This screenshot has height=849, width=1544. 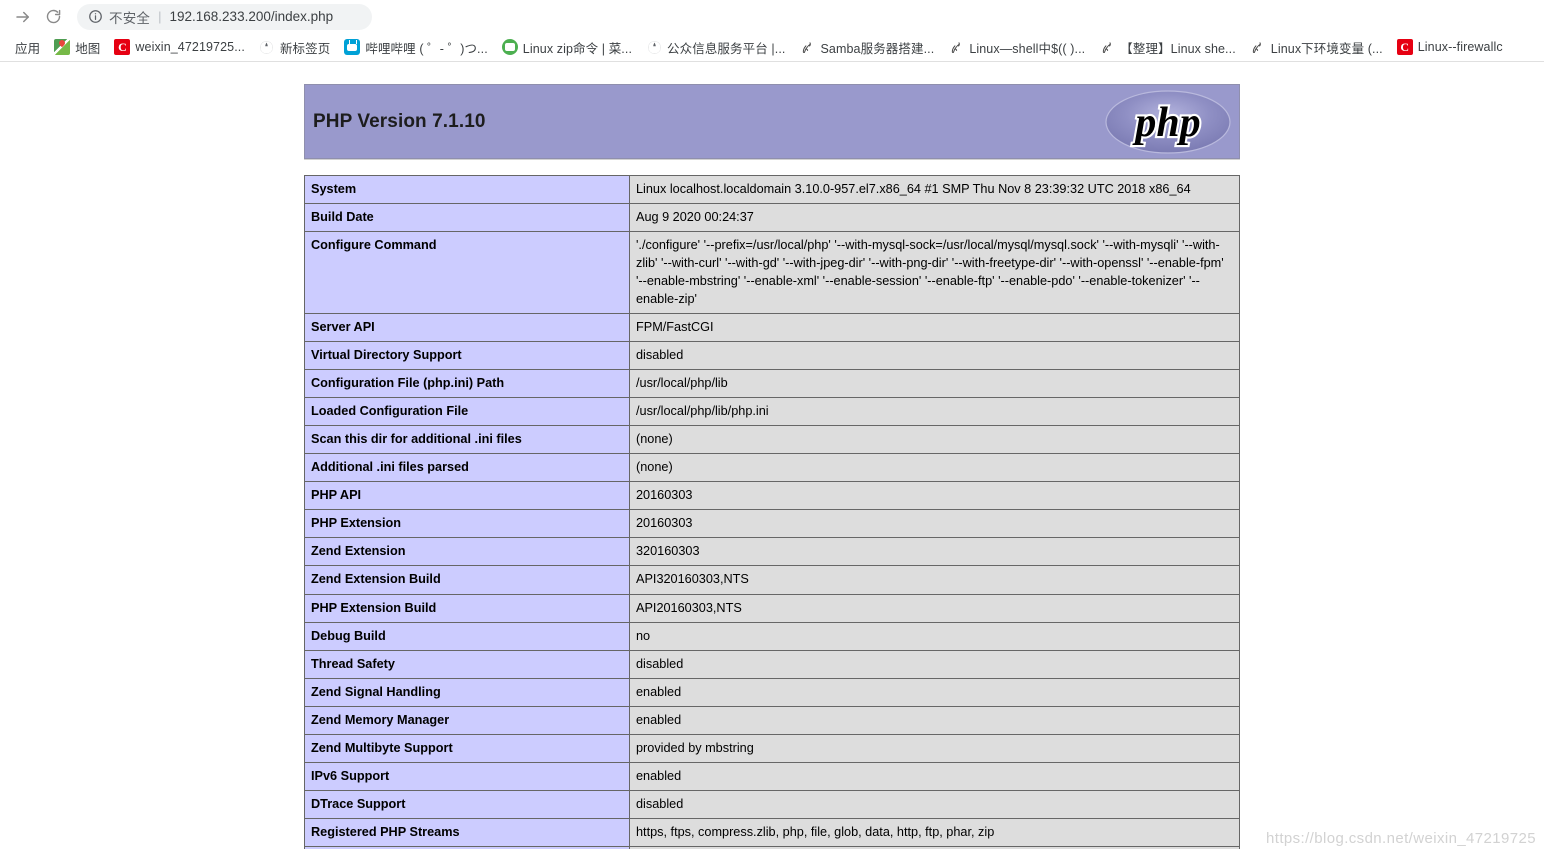 I want to click on table-row: DTrace Support disabled, so click(x=772, y=804).